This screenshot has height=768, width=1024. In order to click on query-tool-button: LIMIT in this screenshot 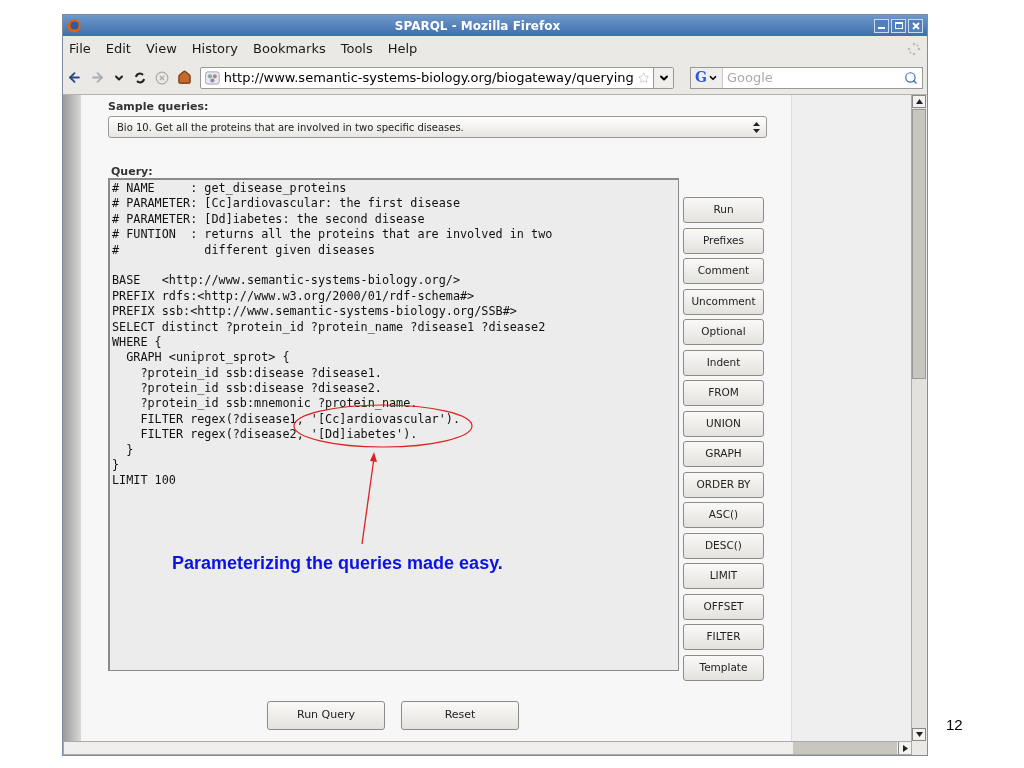, I will do `click(723, 576)`.